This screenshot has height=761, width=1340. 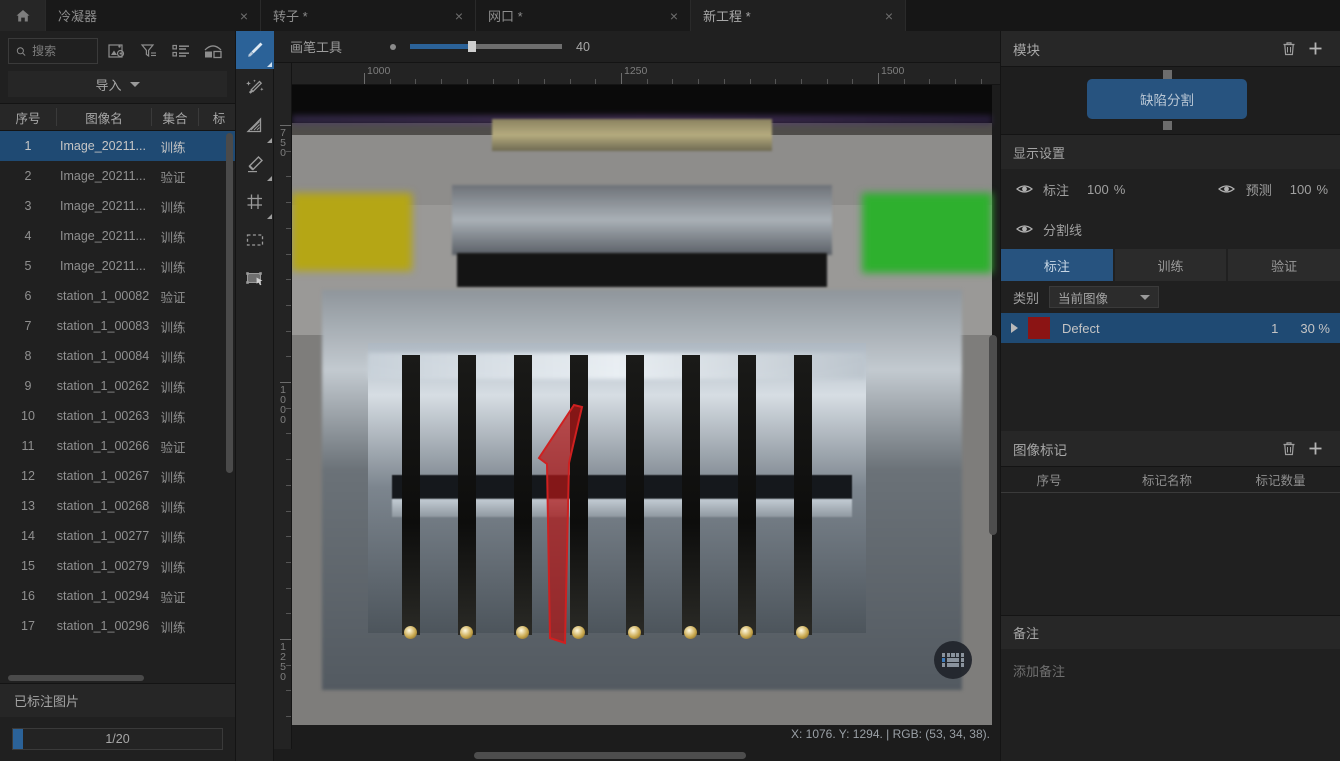 I want to click on marks-table-body, so click(x=1170, y=554).